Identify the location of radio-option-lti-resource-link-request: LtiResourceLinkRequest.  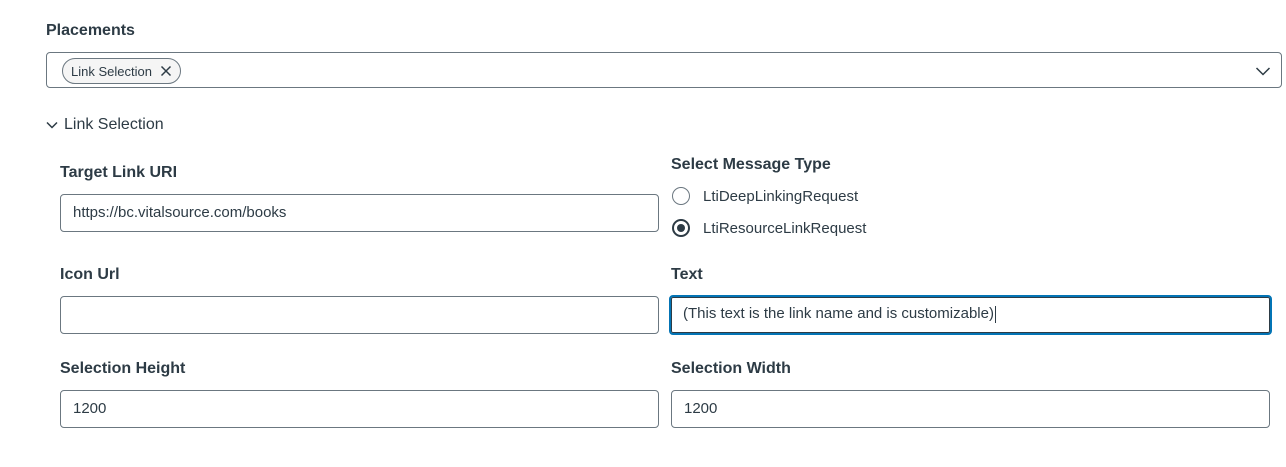
(769, 228).